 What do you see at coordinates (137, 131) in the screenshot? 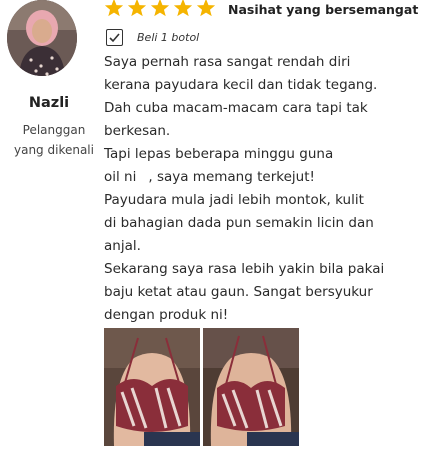
I see `review-line: berkesan.` at bounding box center [137, 131].